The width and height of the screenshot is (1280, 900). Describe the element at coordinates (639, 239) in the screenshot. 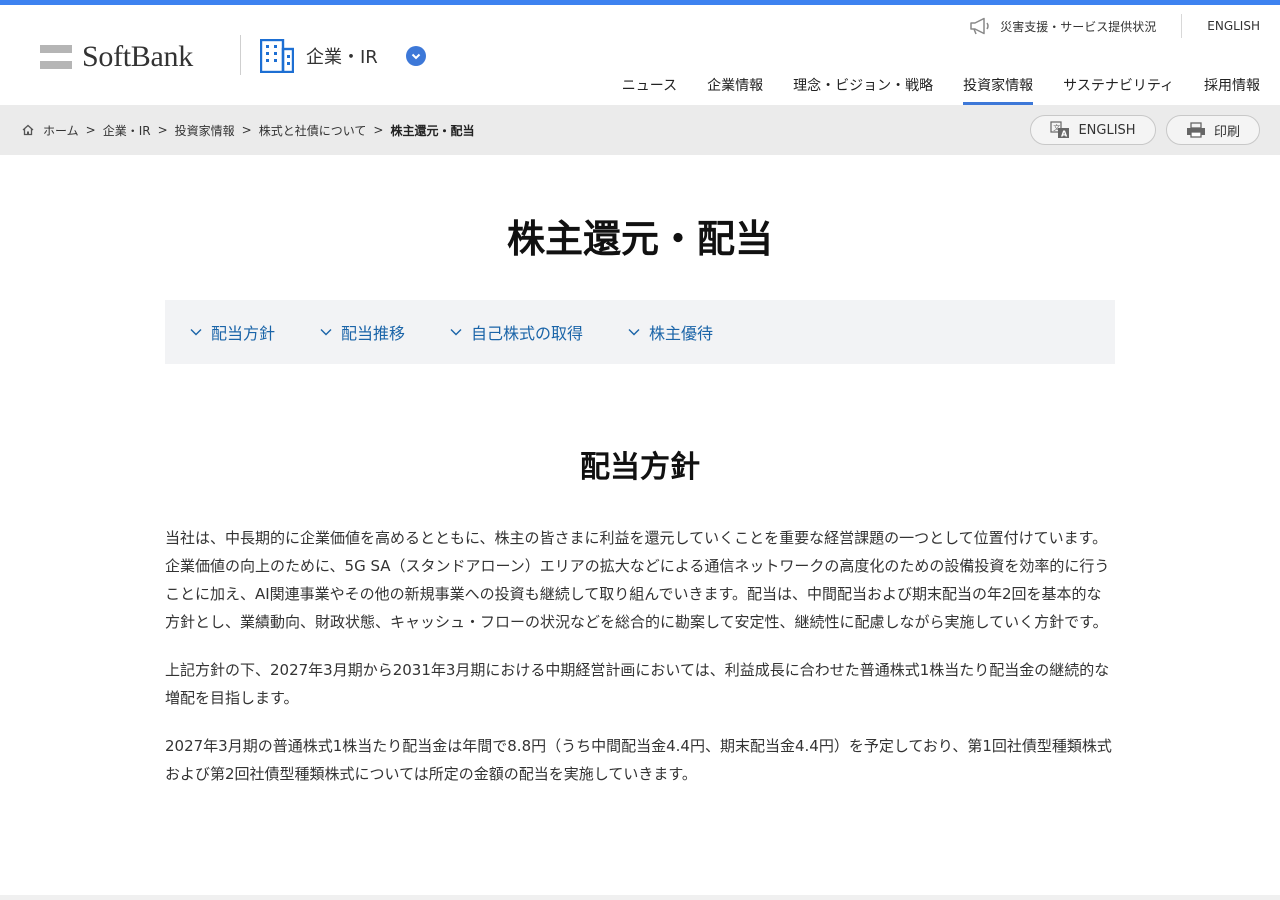

I see `page-title: 株主還元・配当` at that location.